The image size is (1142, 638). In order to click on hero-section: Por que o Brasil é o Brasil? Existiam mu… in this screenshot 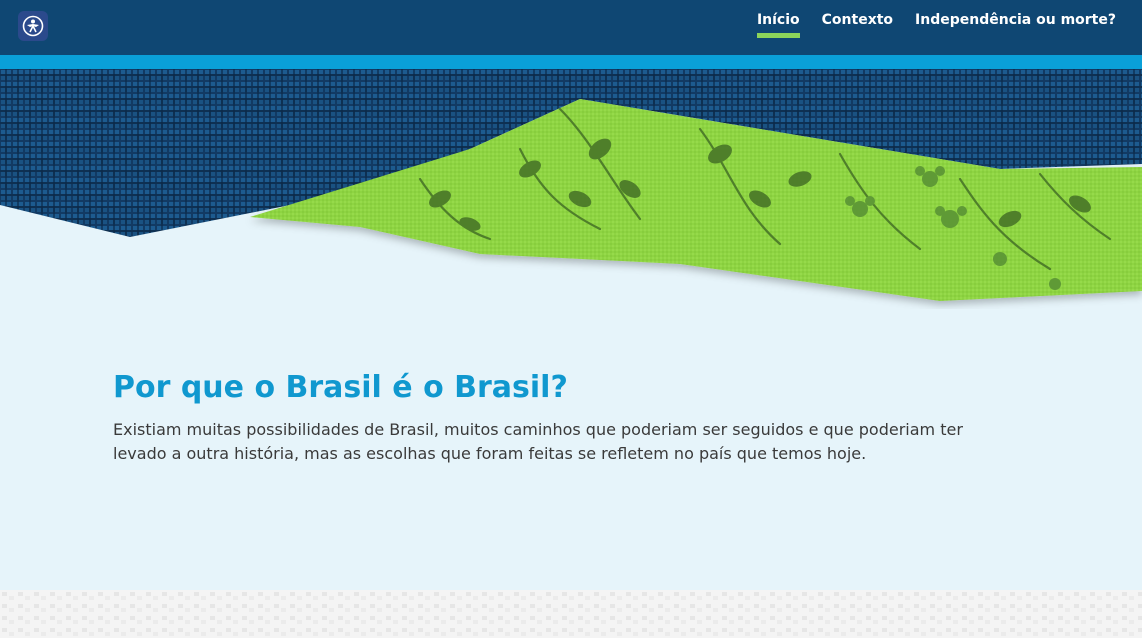, I will do `click(563, 416)`.